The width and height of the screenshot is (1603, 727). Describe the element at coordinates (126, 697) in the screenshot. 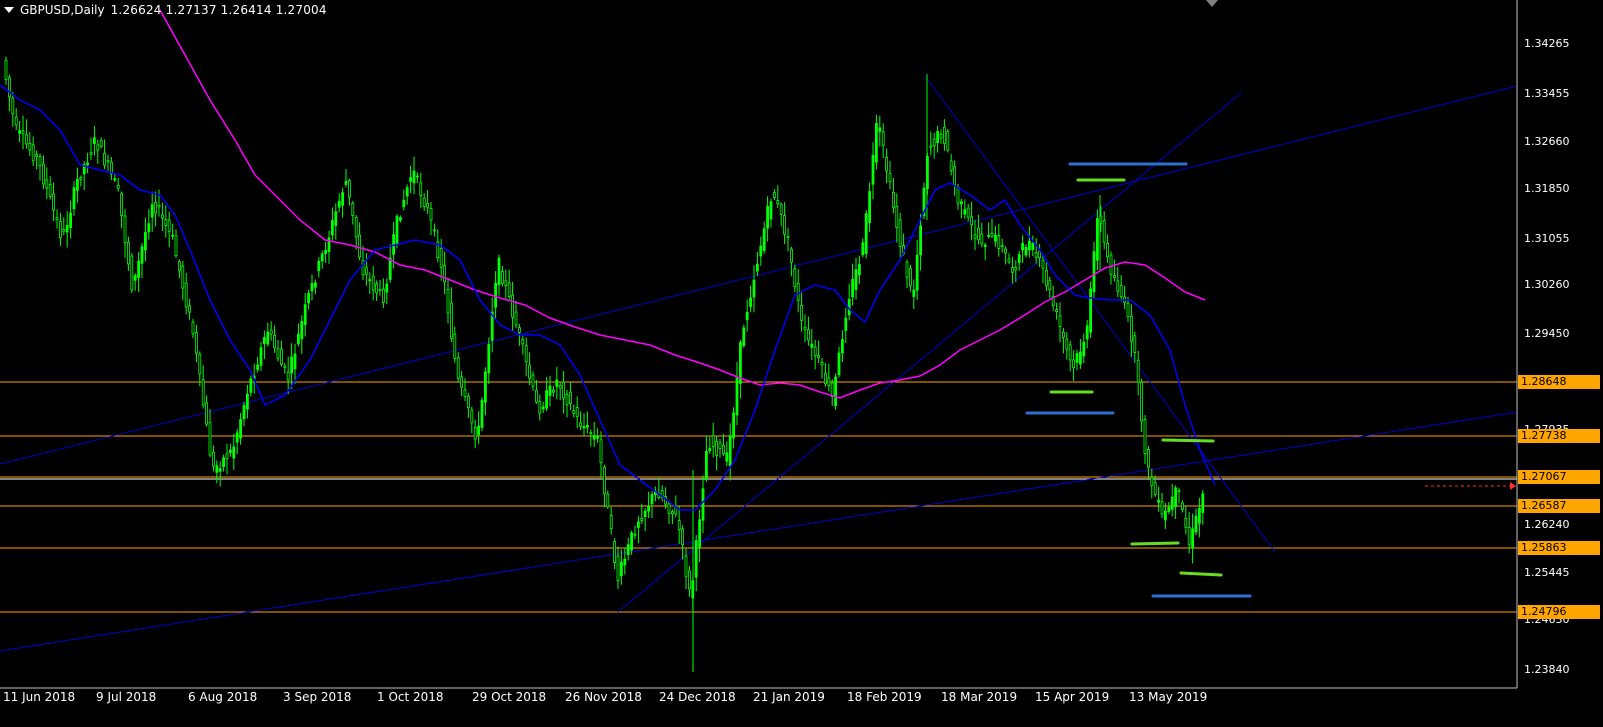

I see `time-axis-label: 9 Jul 2018` at that location.